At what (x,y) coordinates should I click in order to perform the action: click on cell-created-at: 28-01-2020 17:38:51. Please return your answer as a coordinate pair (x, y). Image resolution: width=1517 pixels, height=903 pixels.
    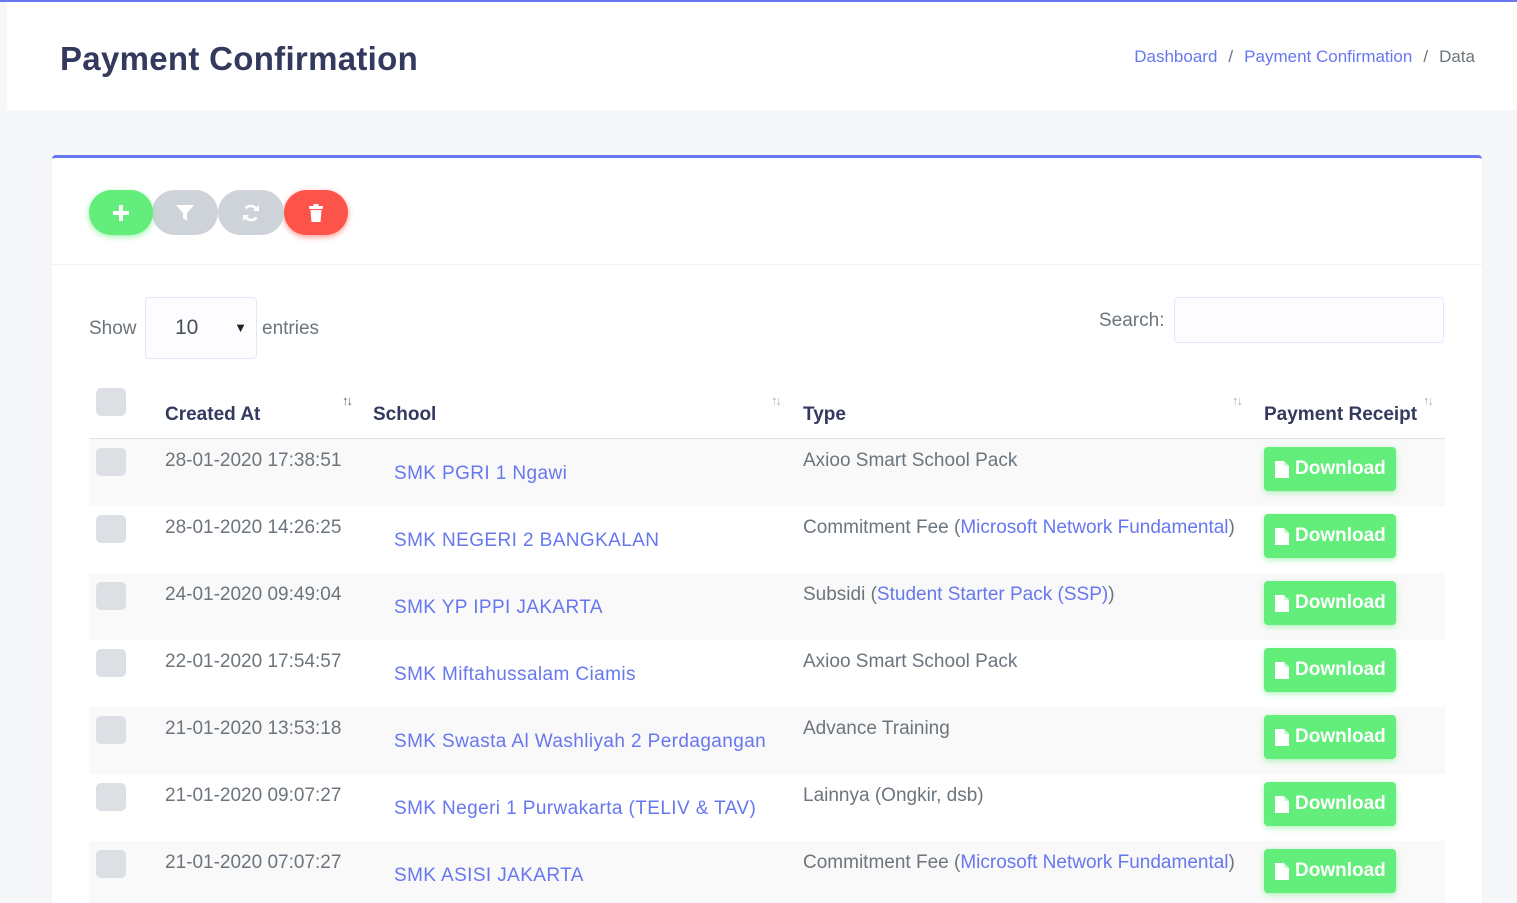
    Looking at the image, I should click on (253, 460).